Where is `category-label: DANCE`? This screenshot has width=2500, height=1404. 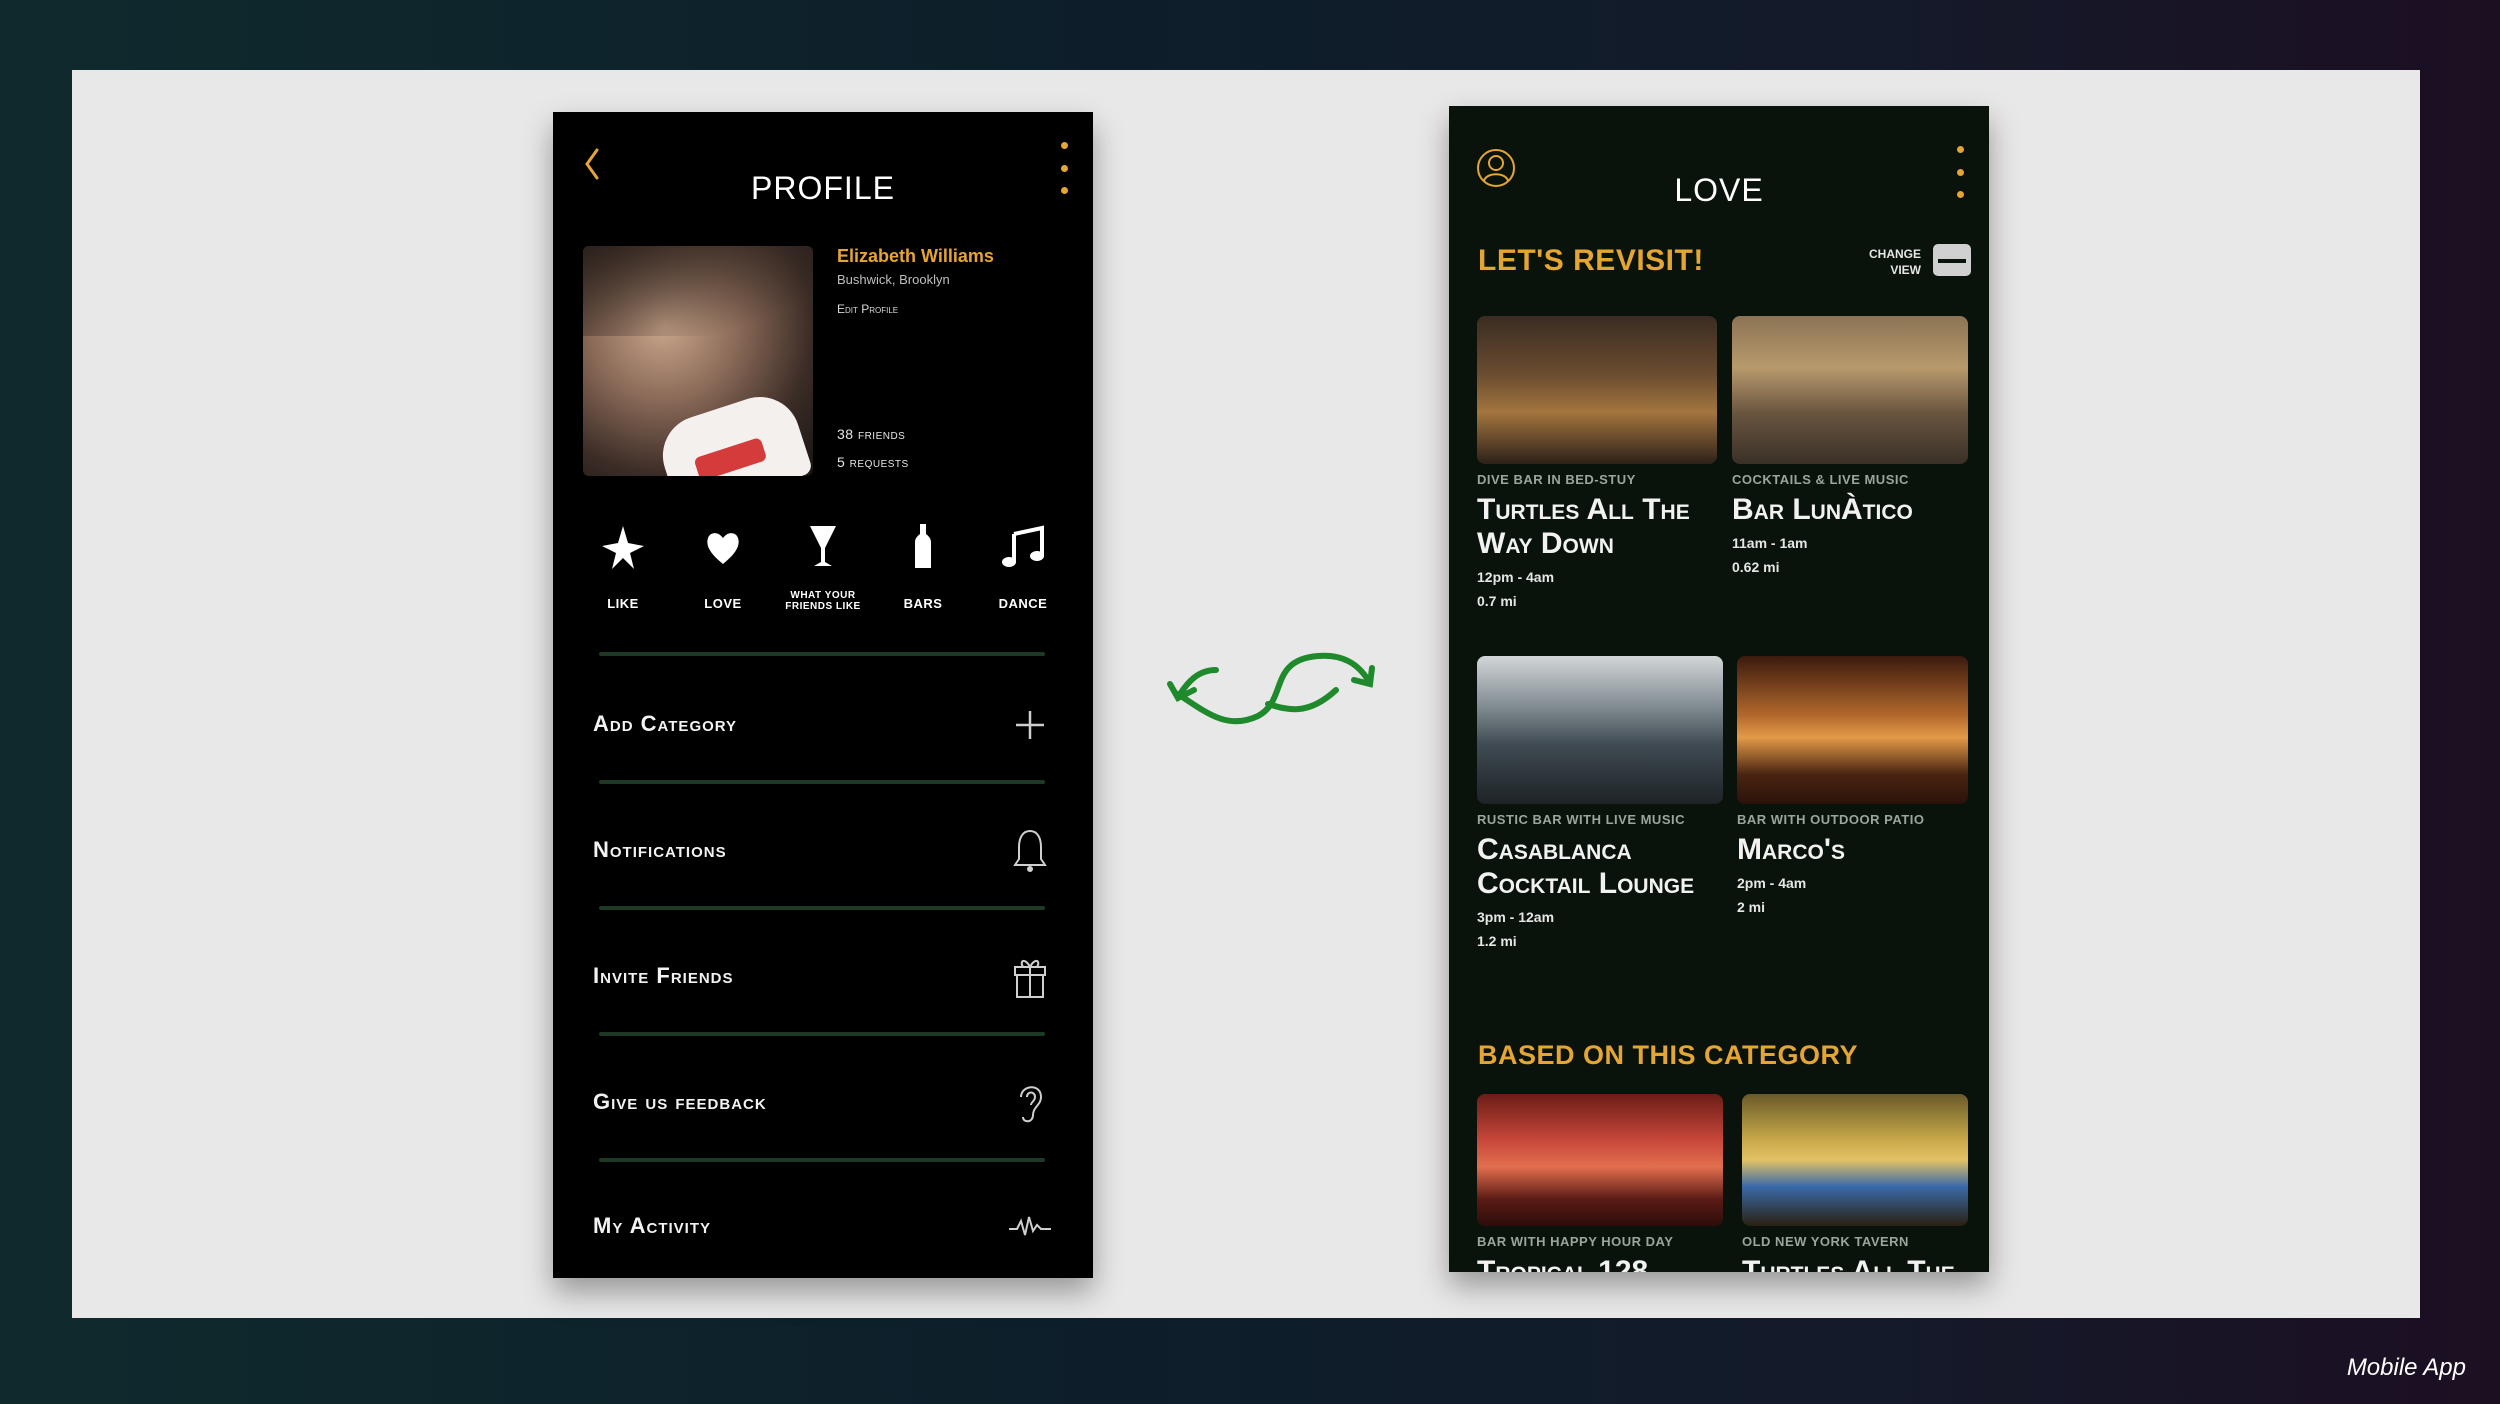
category-label: DANCE is located at coordinates (1023, 603).